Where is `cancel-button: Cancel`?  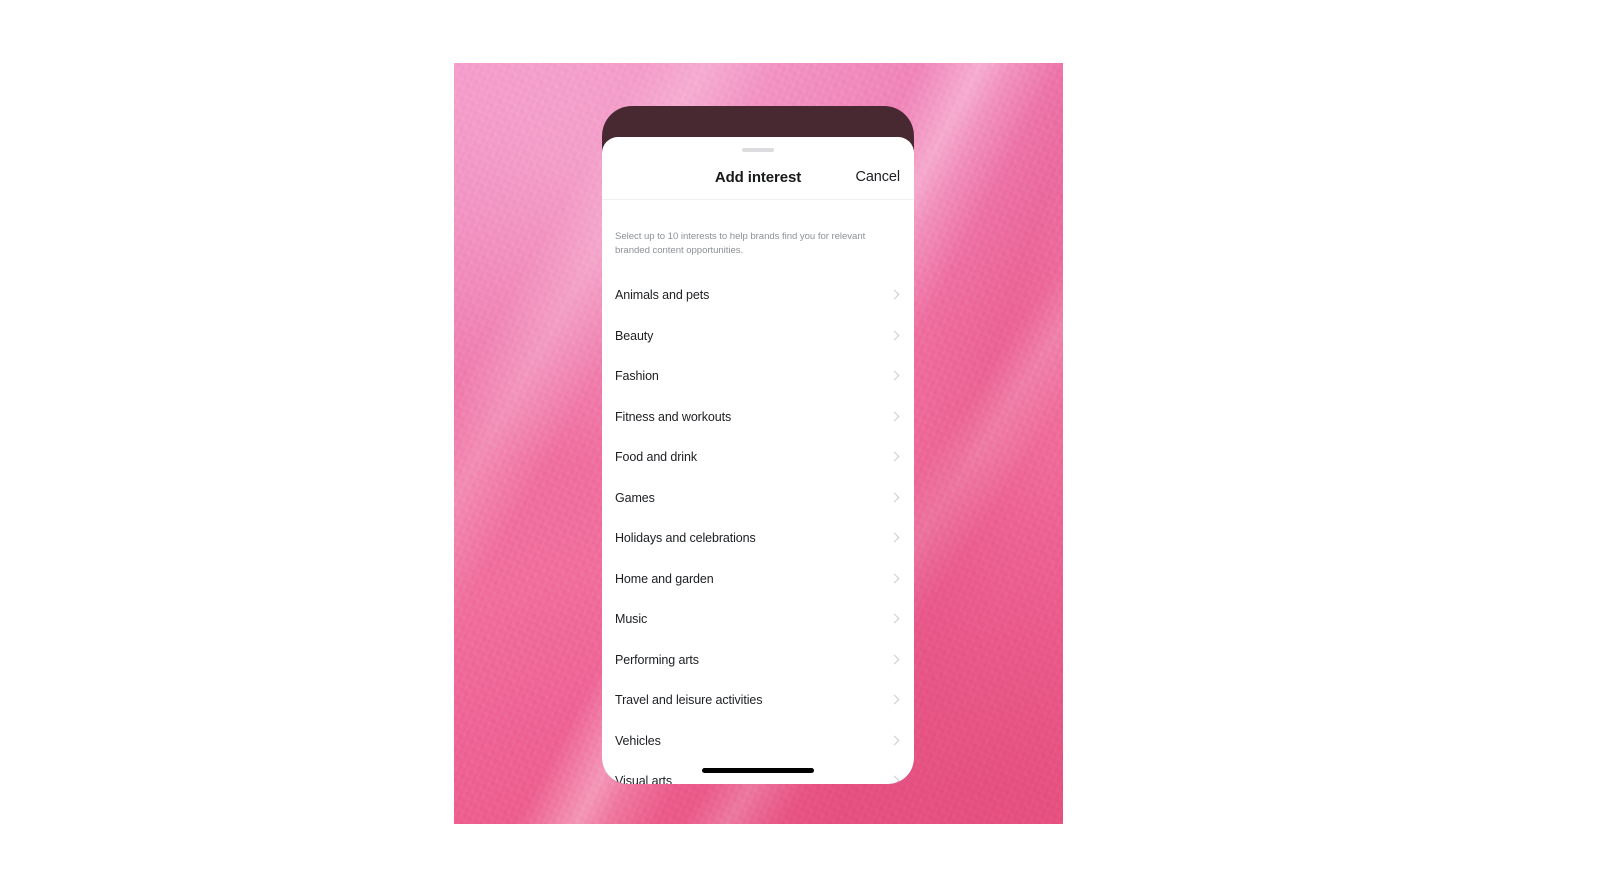 cancel-button: Cancel is located at coordinates (877, 177).